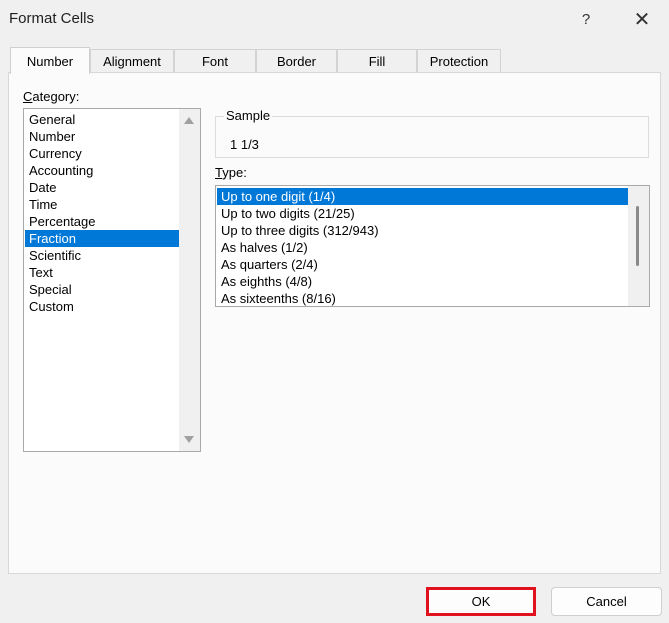  What do you see at coordinates (132, 61) in the screenshot?
I see `tab-alignment: Alignment` at bounding box center [132, 61].